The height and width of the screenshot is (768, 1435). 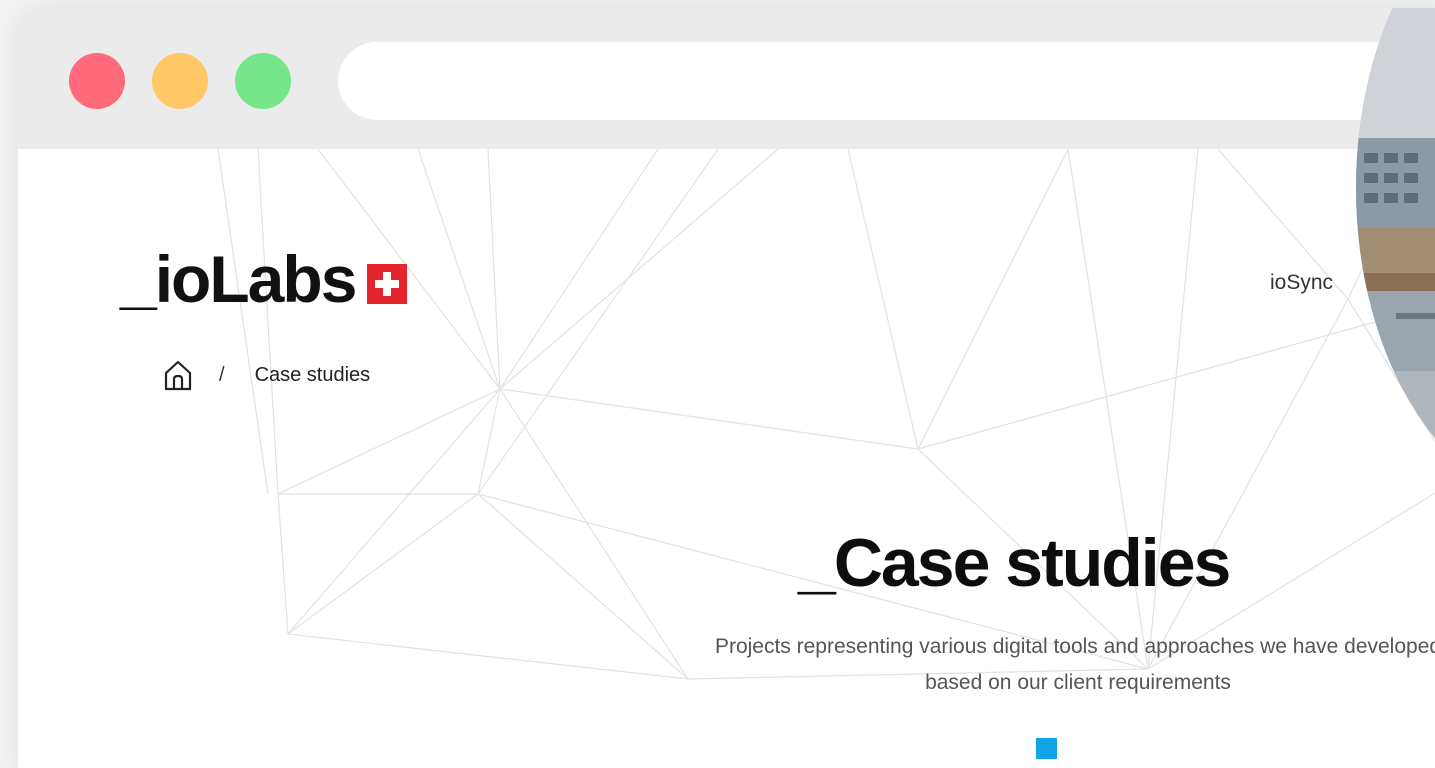 What do you see at coordinates (1301, 283) in the screenshot?
I see `nav-item-iosync: ioSync` at bounding box center [1301, 283].